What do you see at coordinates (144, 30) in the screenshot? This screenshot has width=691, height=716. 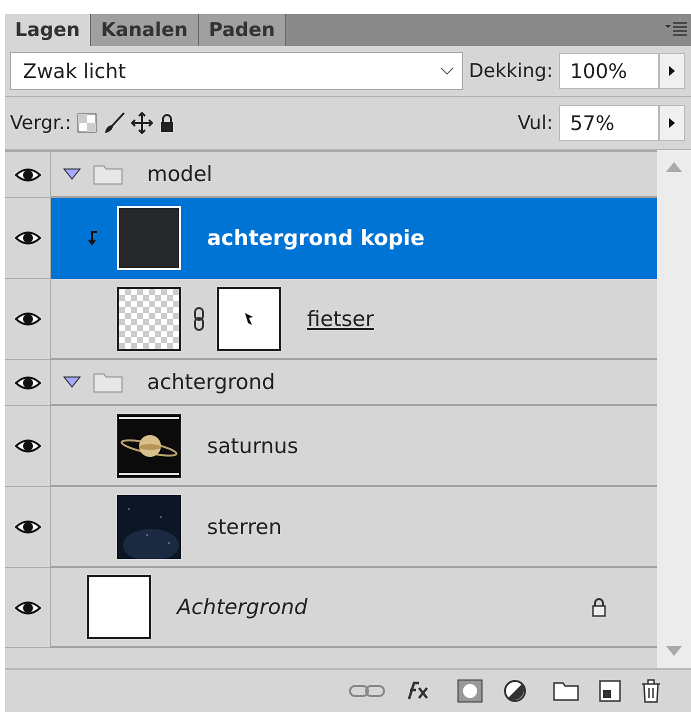 I see `panel-tab: Kanalen` at bounding box center [144, 30].